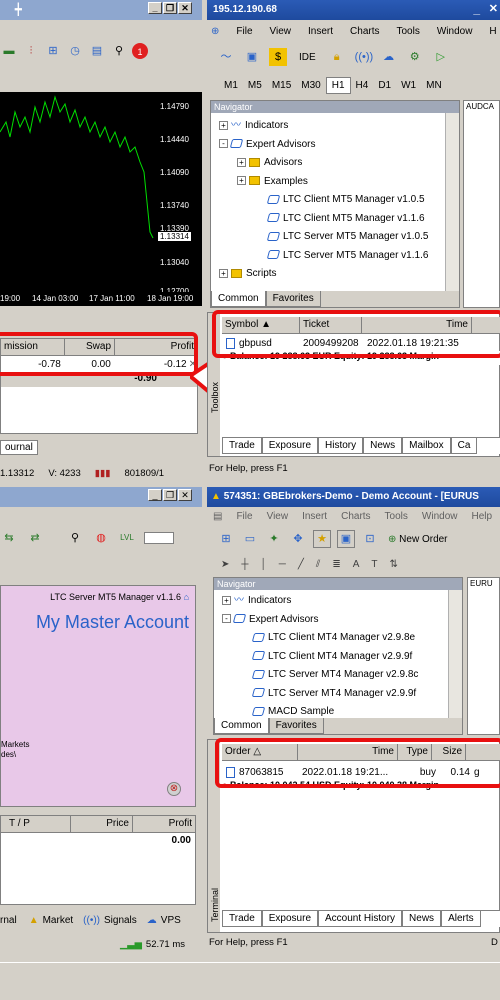 Image resolution: width=500 pixels, height=1000 pixels. I want to click on timeframe-m5: M5, so click(255, 85).